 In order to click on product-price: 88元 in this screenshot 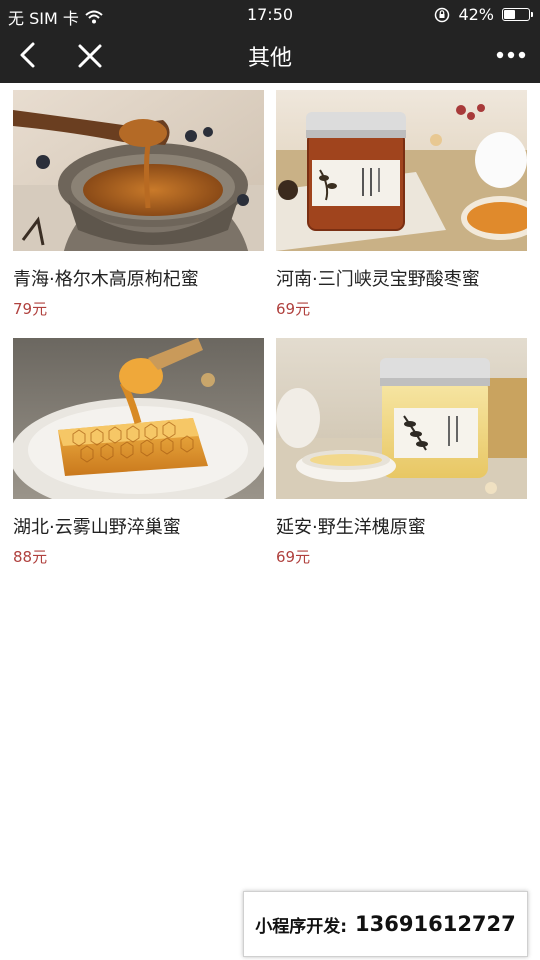, I will do `click(30, 557)`.